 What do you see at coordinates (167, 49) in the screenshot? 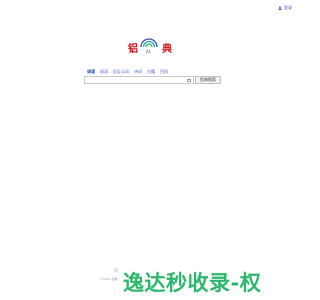
I see `logo-char-right: 典` at bounding box center [167, 49].